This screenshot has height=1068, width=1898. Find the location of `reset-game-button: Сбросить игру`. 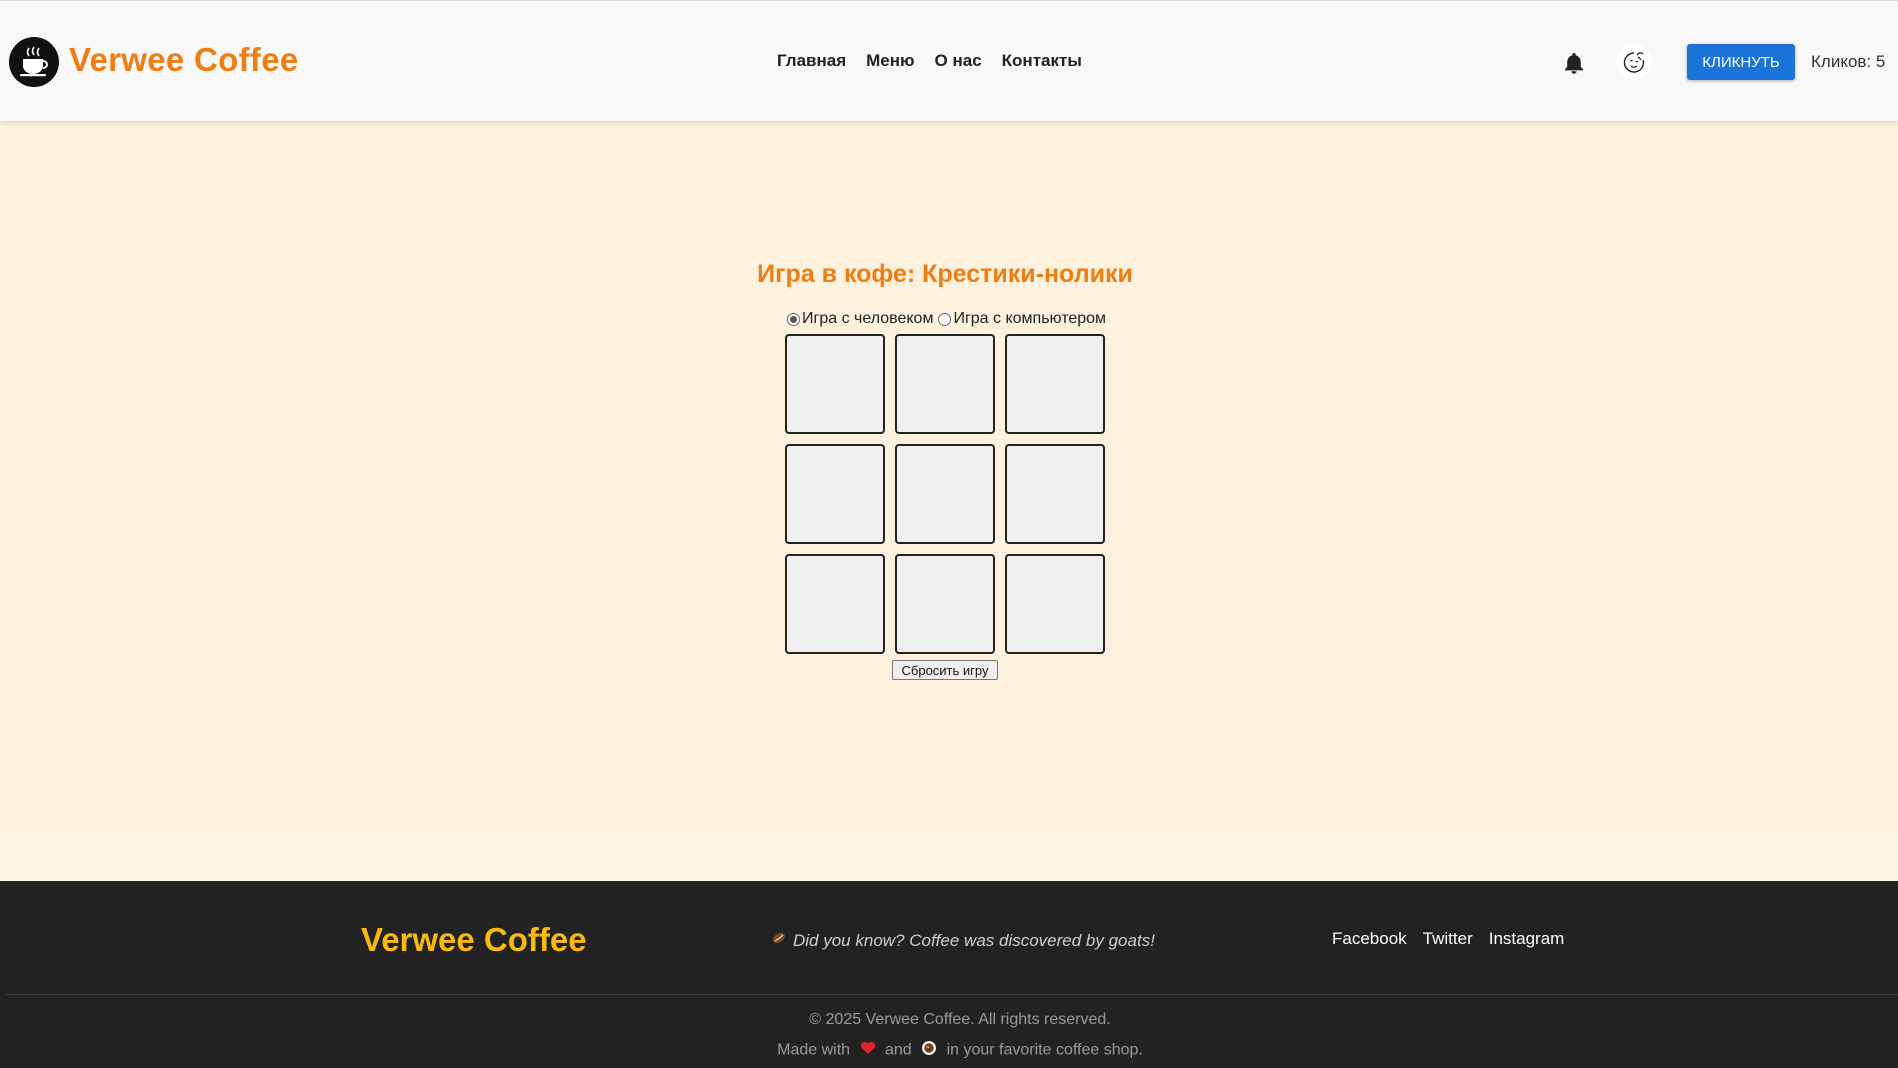

reset-game-button: Сбросить игру is located at coordinates (945, 670).